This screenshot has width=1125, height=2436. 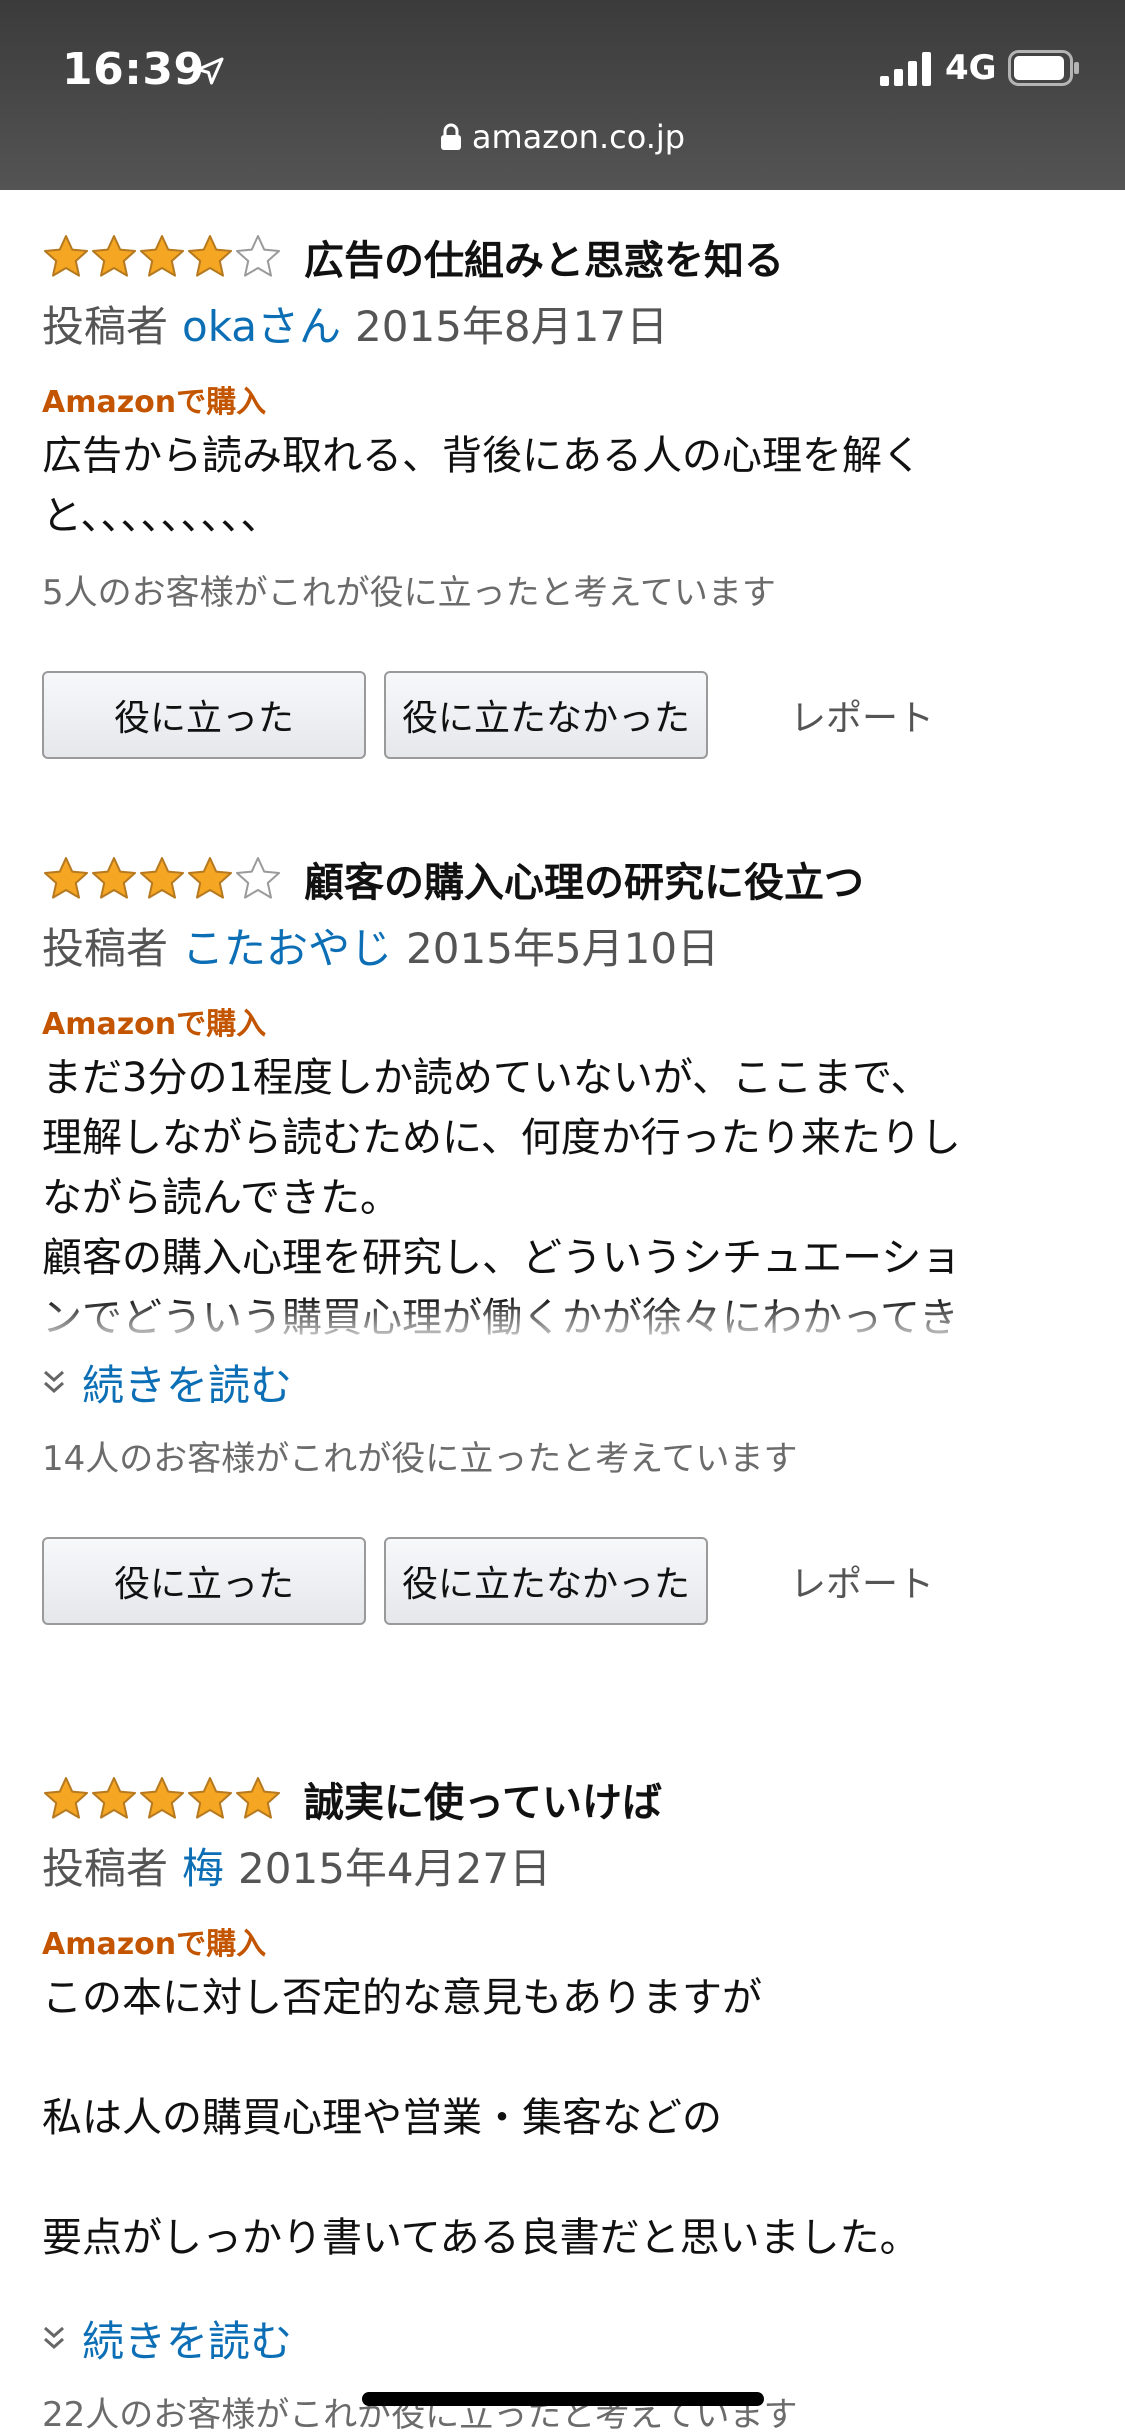 I want to click on review-date: 2015年5月10日, so click(x=563, y=948).